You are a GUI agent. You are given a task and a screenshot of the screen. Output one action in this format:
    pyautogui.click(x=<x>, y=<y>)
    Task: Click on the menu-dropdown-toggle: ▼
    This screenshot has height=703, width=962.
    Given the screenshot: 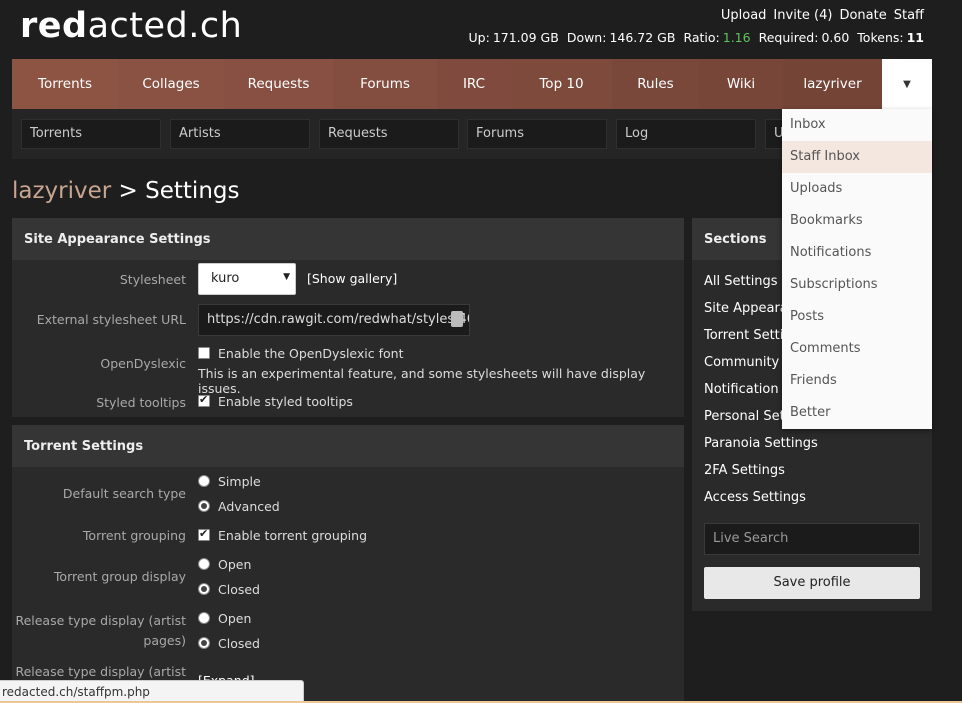 What is the action you would take?
    pyautogui.click(x=907, y=84)
    